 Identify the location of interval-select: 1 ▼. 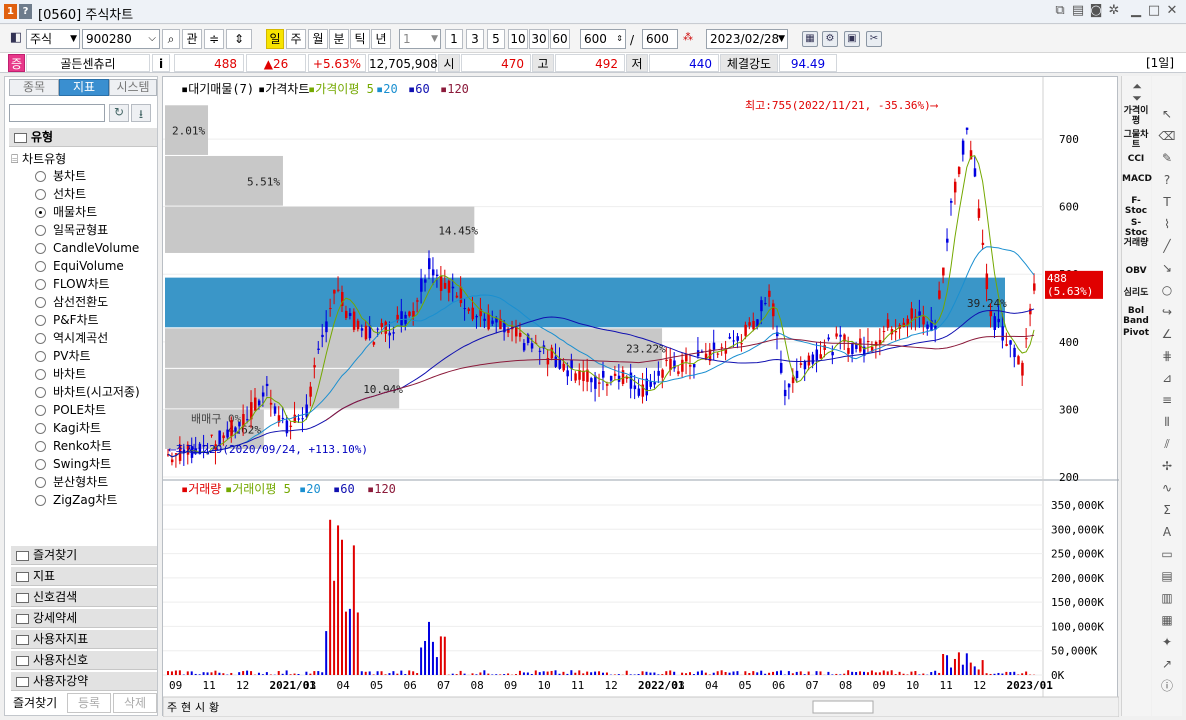
(420, 39).